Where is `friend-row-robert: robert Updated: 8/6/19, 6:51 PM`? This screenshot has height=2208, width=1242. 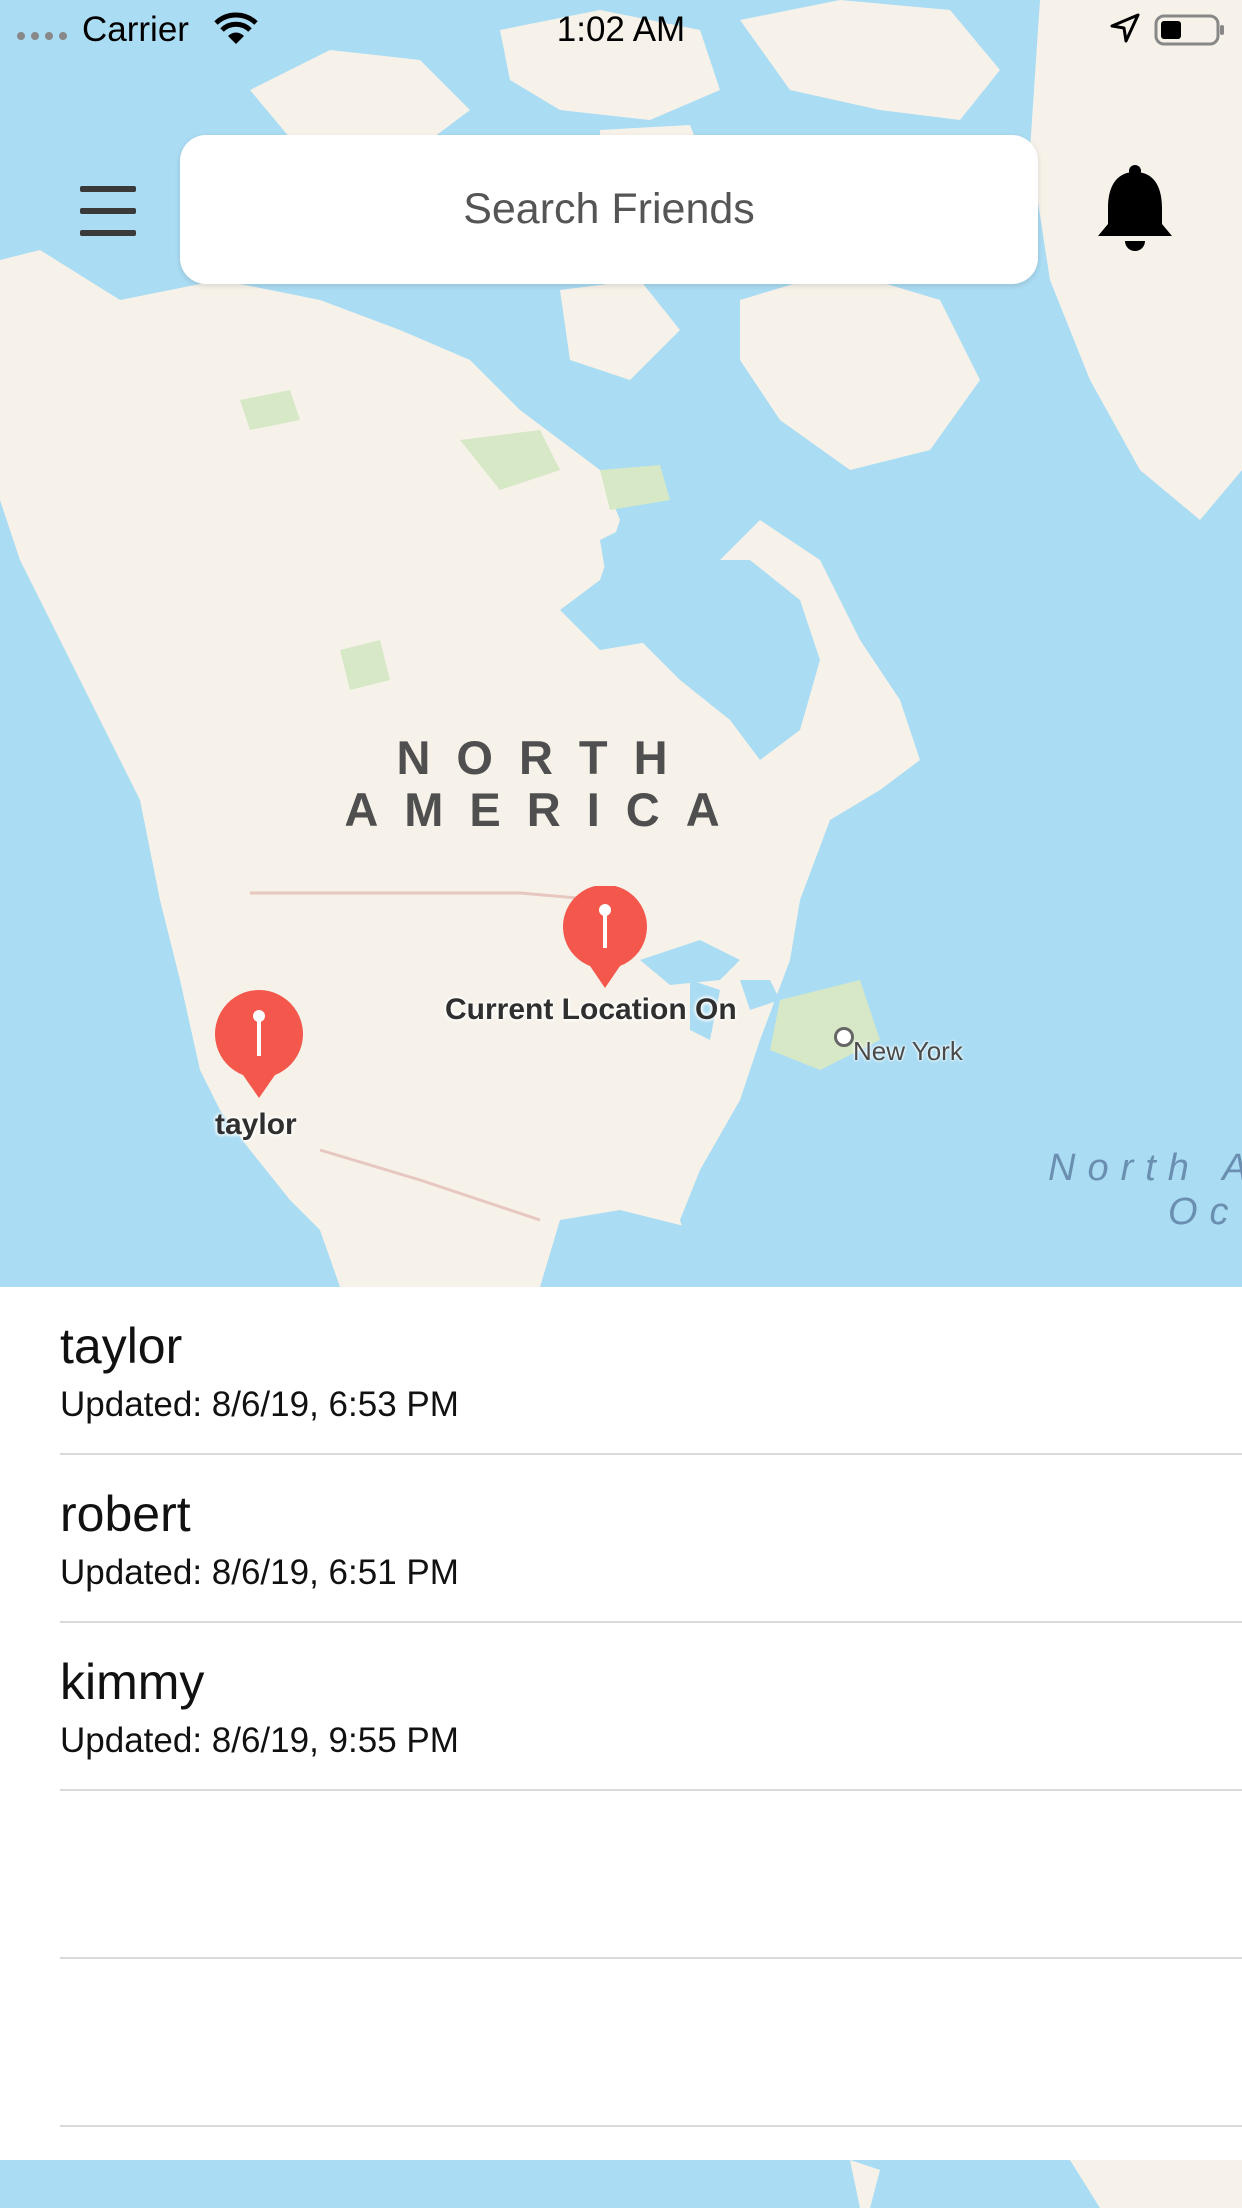
friend-row-robert: robert Updated: 8/6/19, 6:51 PM is located at coordinates (621, 1539).